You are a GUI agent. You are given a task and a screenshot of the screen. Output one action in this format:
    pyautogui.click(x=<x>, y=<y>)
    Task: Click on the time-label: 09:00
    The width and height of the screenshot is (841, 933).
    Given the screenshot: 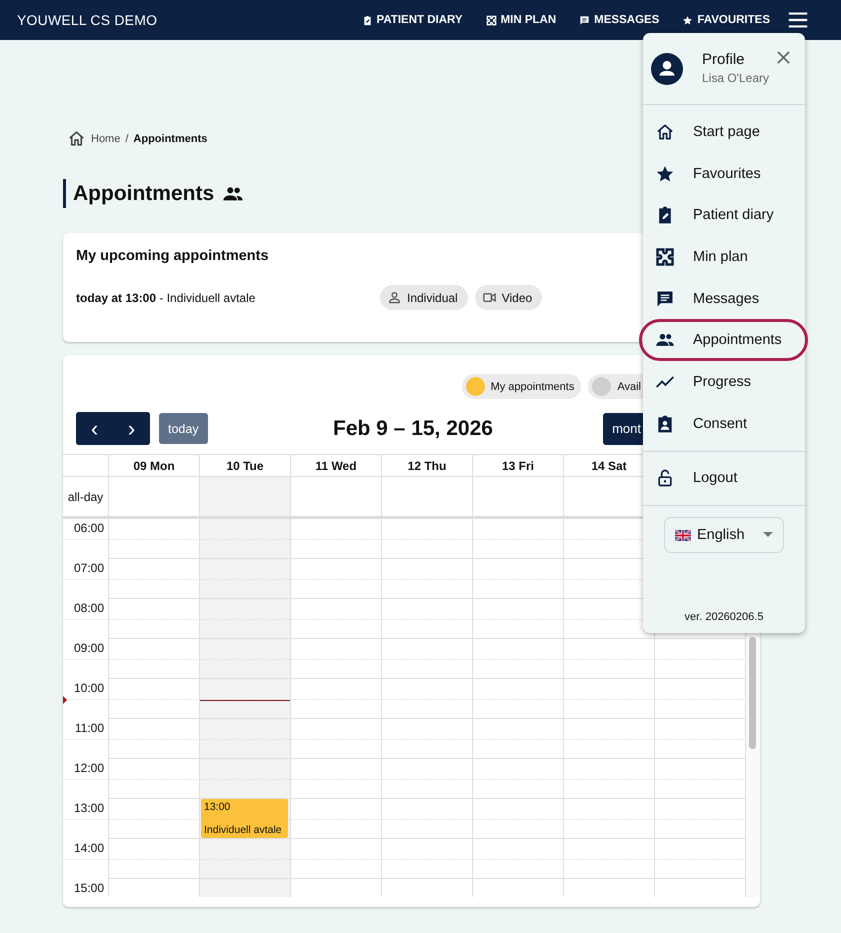 What is the action you would take?
    pyautogui.click(x=88, y=647)
    